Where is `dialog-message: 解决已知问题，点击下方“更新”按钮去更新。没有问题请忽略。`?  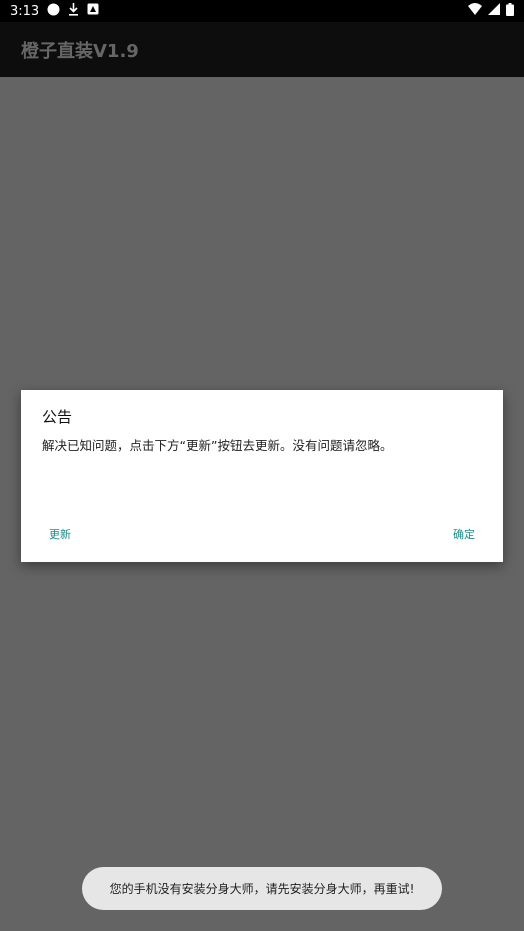
dialog-message: 解决已知问题，点击下方“更新”按钮去更新。没有问题请忽略。 is located at coordinates (217, 445).